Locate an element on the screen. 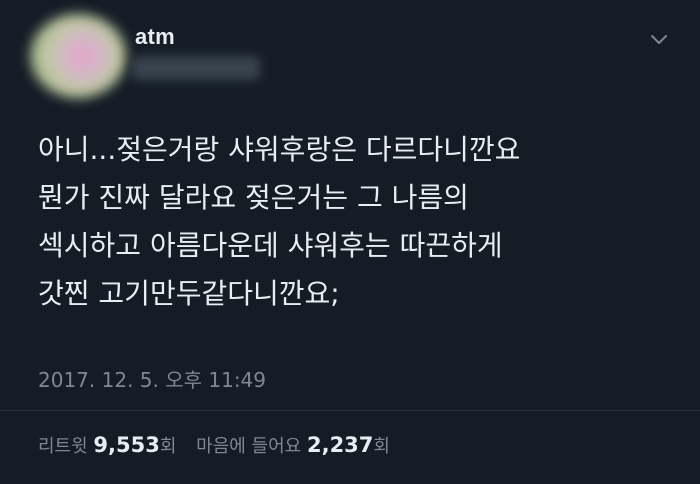  tweet-text-line: 뭔가 진짜 달라요 젖은거는 그 나름의 is located at coordinates (253, 197).